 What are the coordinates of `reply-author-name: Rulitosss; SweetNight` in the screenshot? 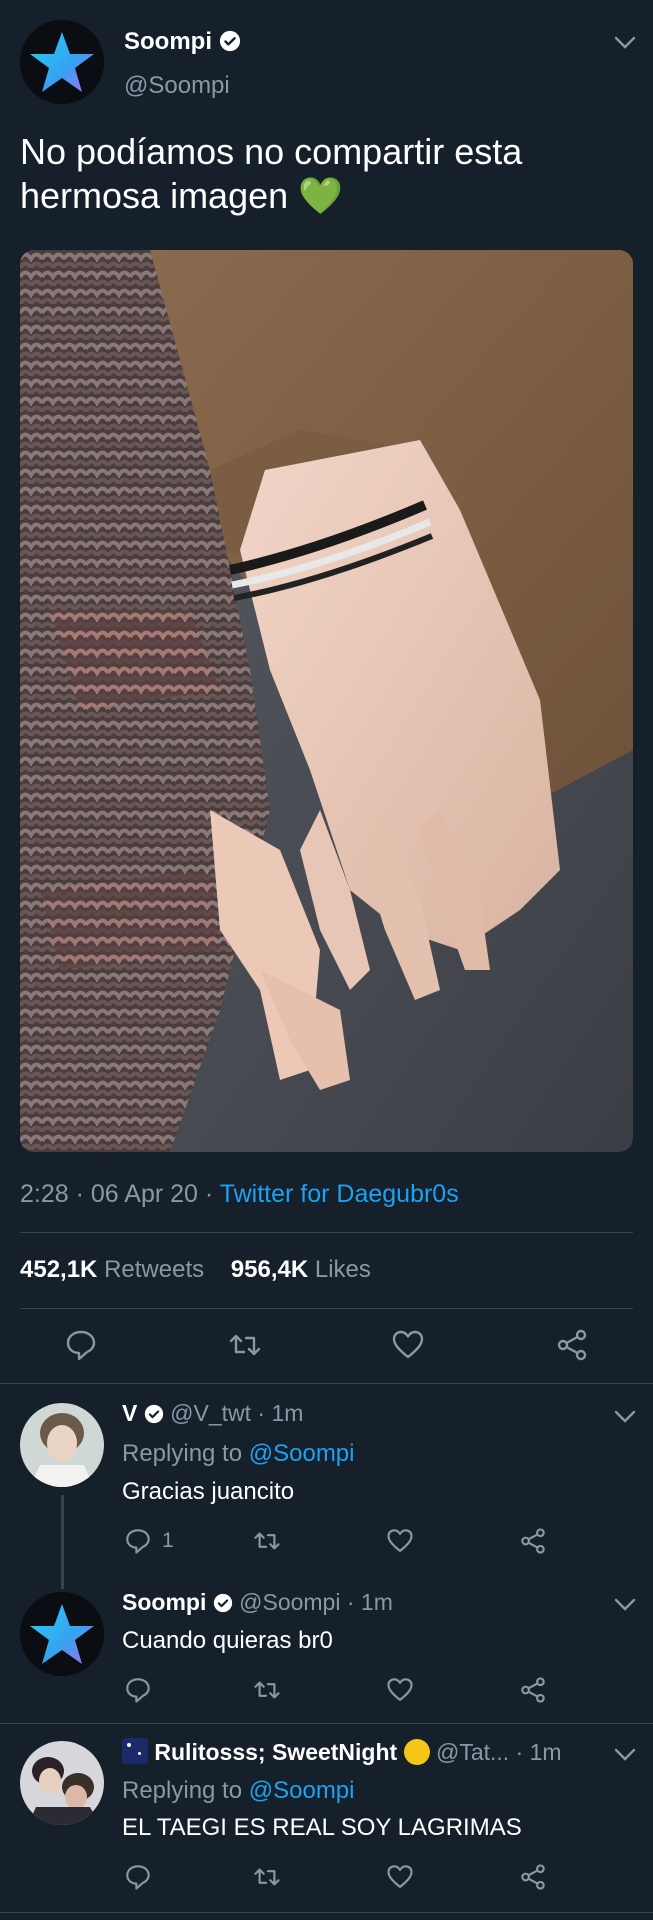 It's located at (276, 1752).